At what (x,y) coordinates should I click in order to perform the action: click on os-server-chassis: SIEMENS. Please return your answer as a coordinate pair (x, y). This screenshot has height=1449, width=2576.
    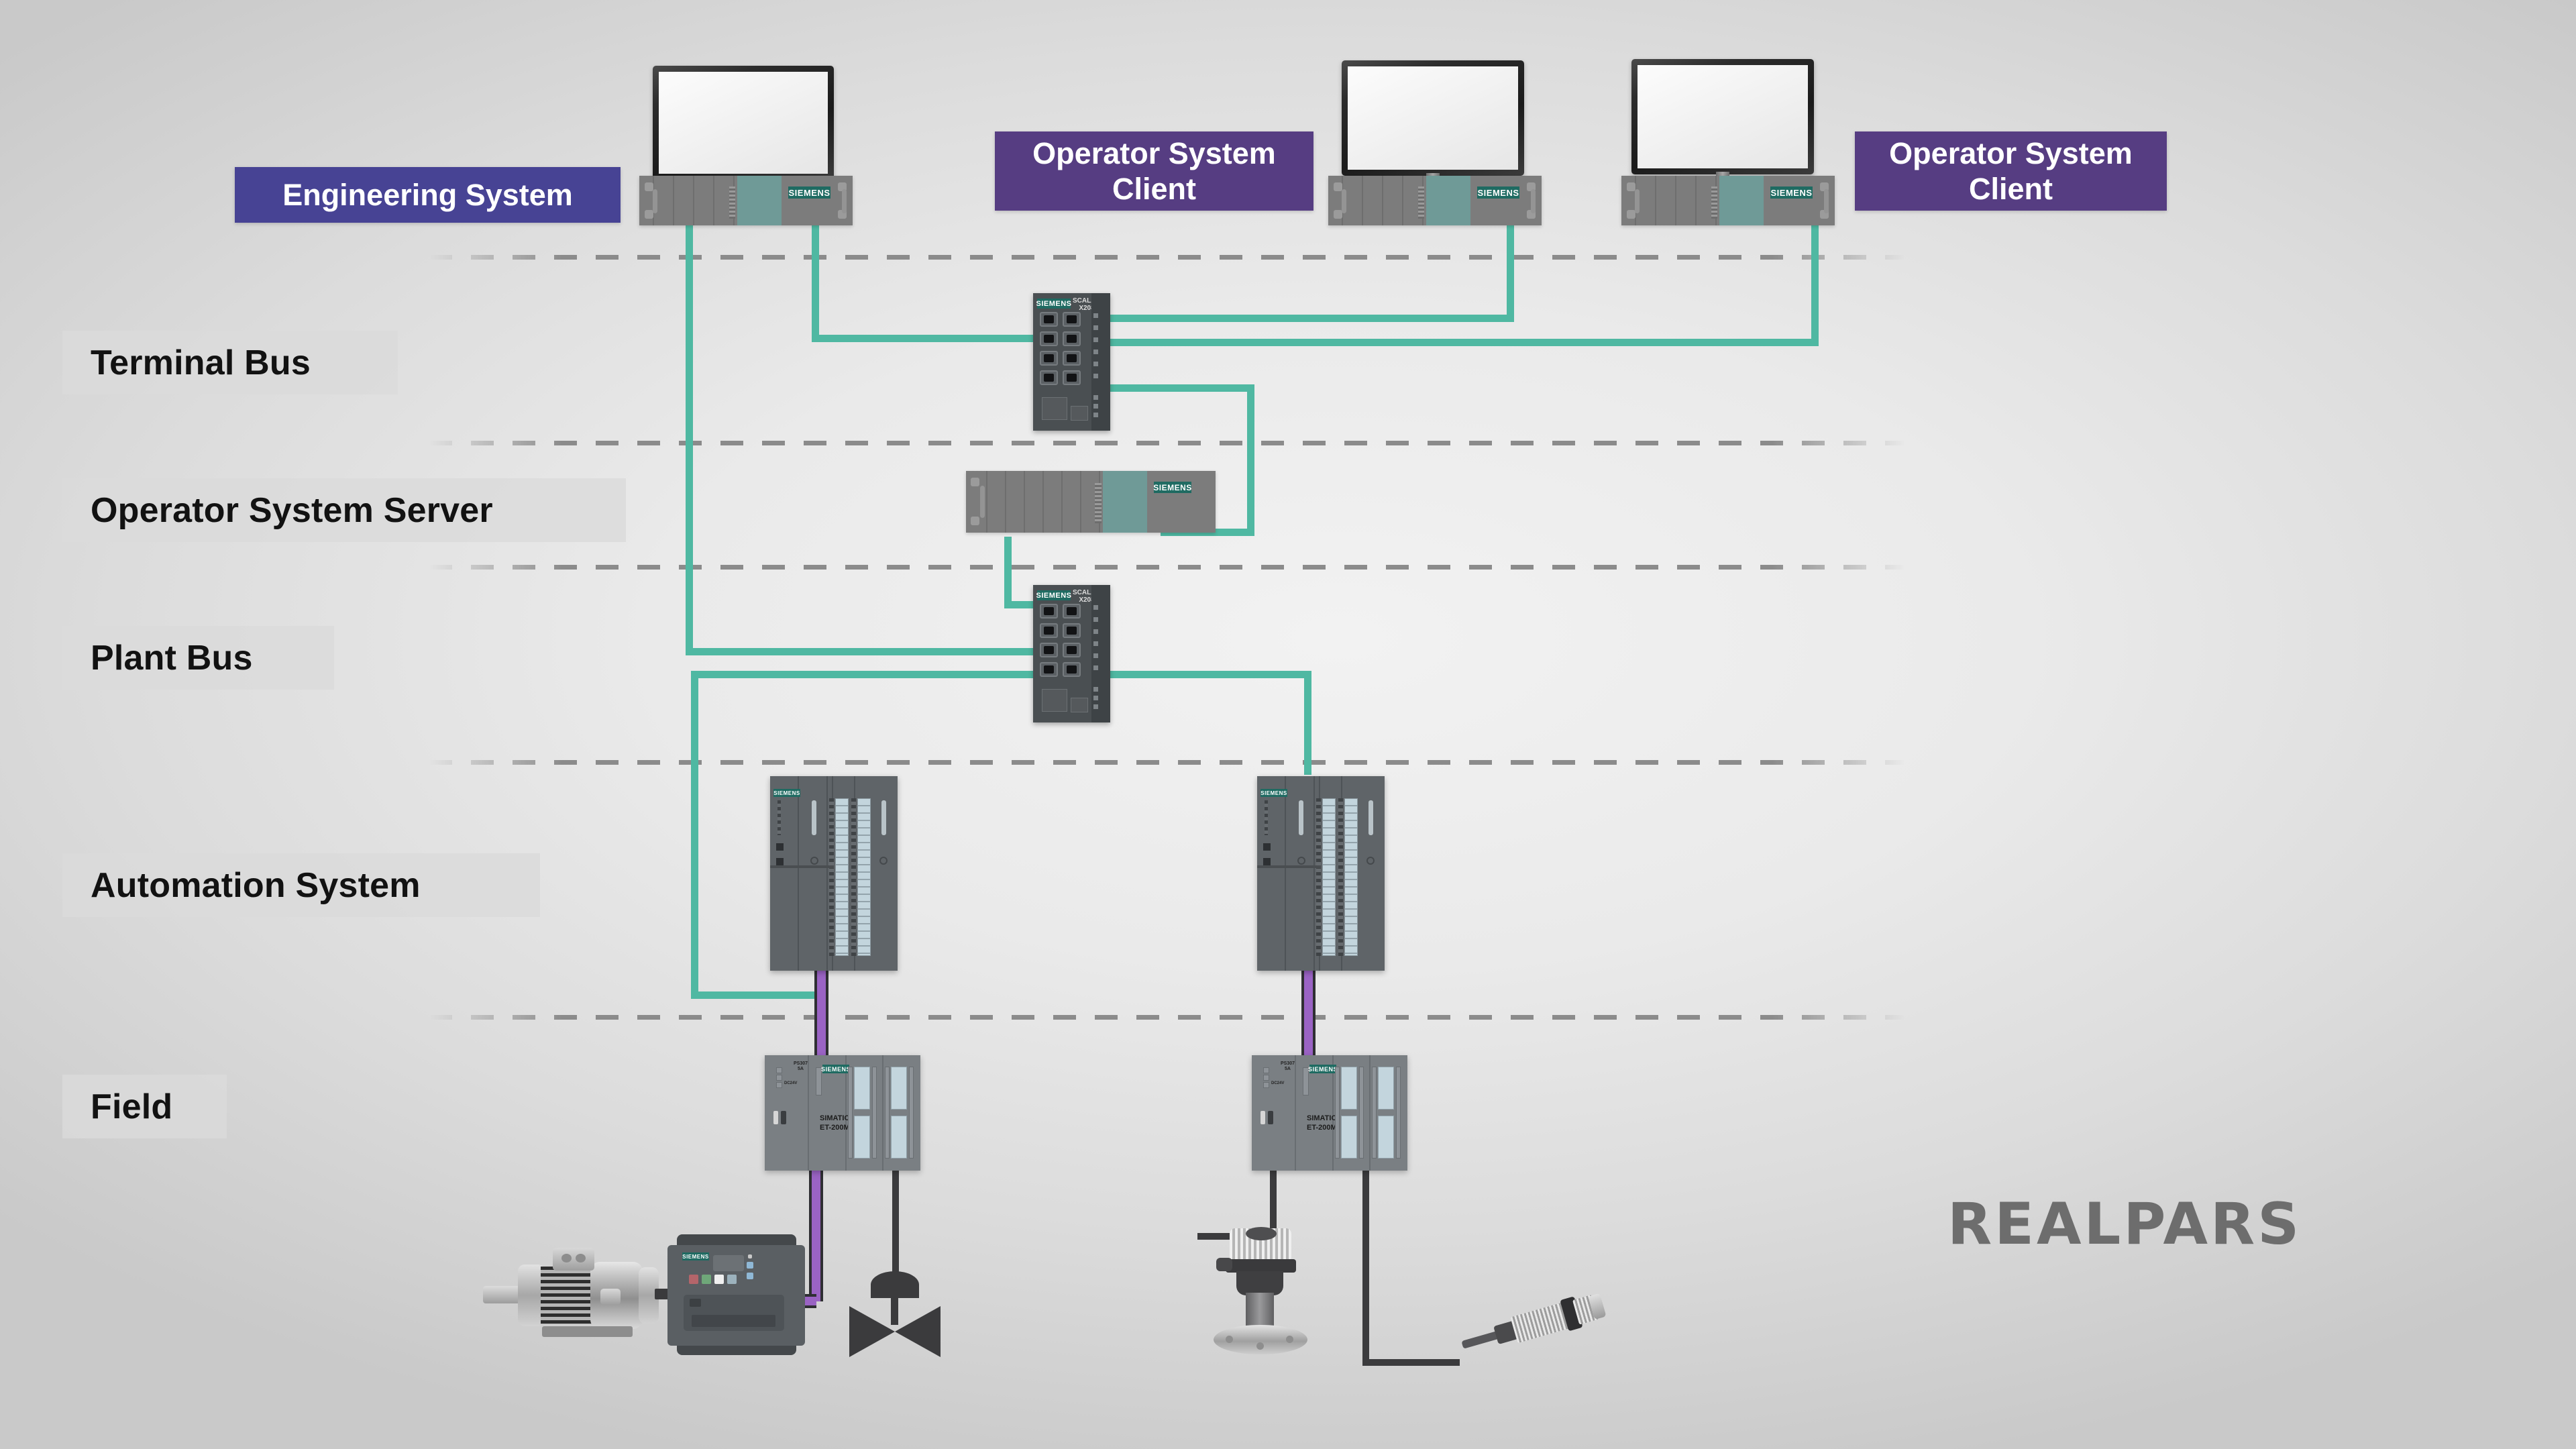
    Looking at the image, I should click on (1091, 502).